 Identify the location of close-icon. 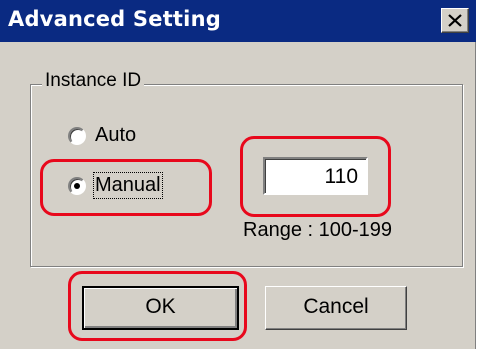
(455, 20).